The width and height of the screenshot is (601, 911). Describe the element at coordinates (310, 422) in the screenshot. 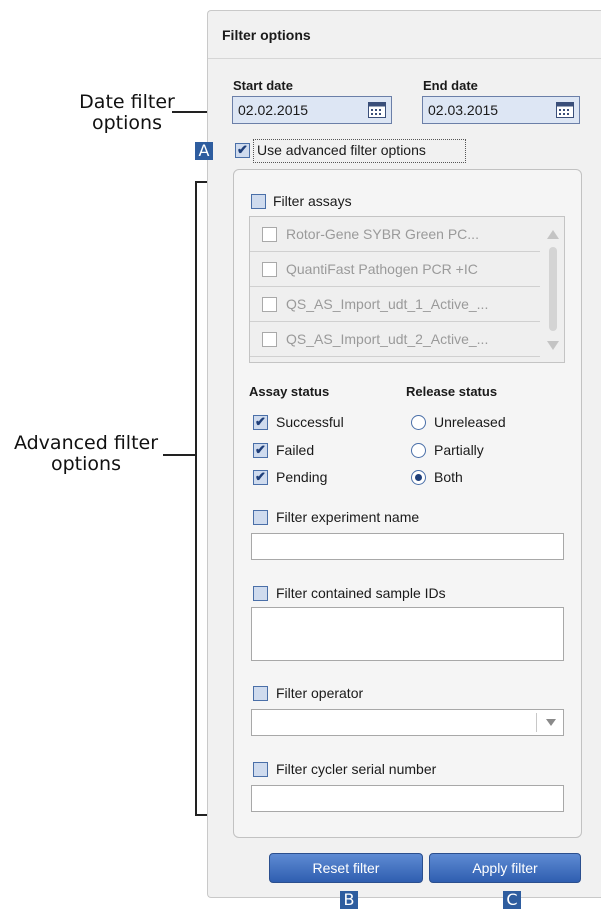

I see `successful-label: Successful` at that location.